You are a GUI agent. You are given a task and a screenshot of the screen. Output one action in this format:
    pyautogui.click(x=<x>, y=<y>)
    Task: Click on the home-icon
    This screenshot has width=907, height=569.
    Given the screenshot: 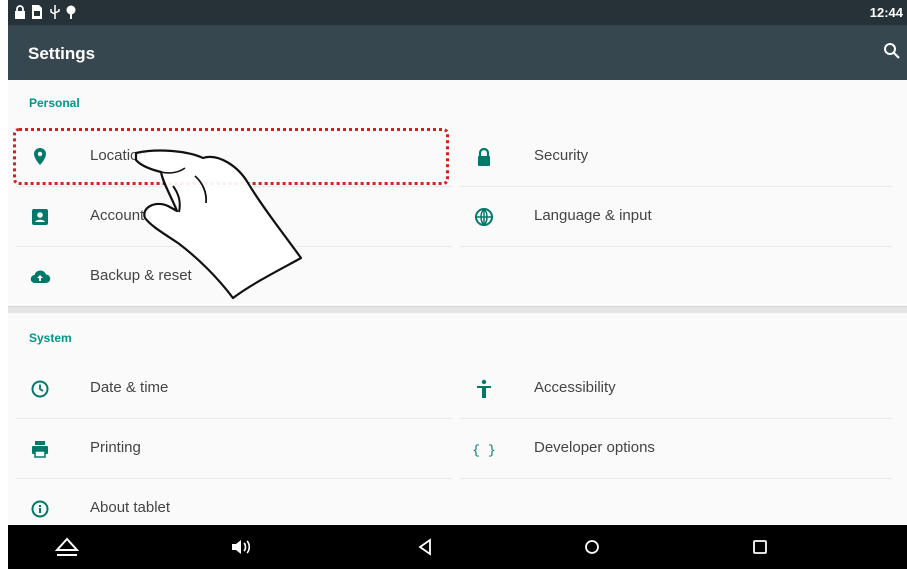 What is the action you would take?
    pyautogui.click(x=592, y=549)
    